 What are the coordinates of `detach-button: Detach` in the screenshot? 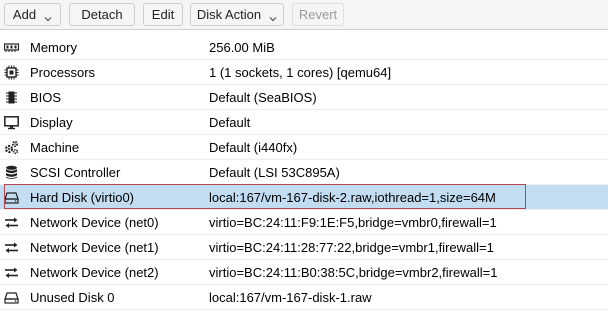 It's located at (102, 14).